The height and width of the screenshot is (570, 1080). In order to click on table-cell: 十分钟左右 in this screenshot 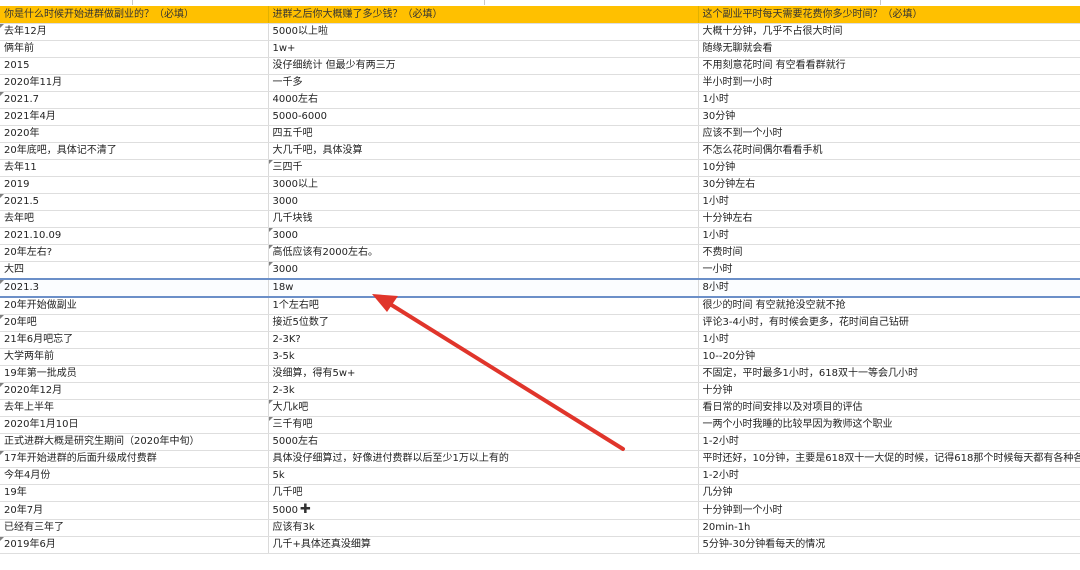, I will do `click(889, 219)`.